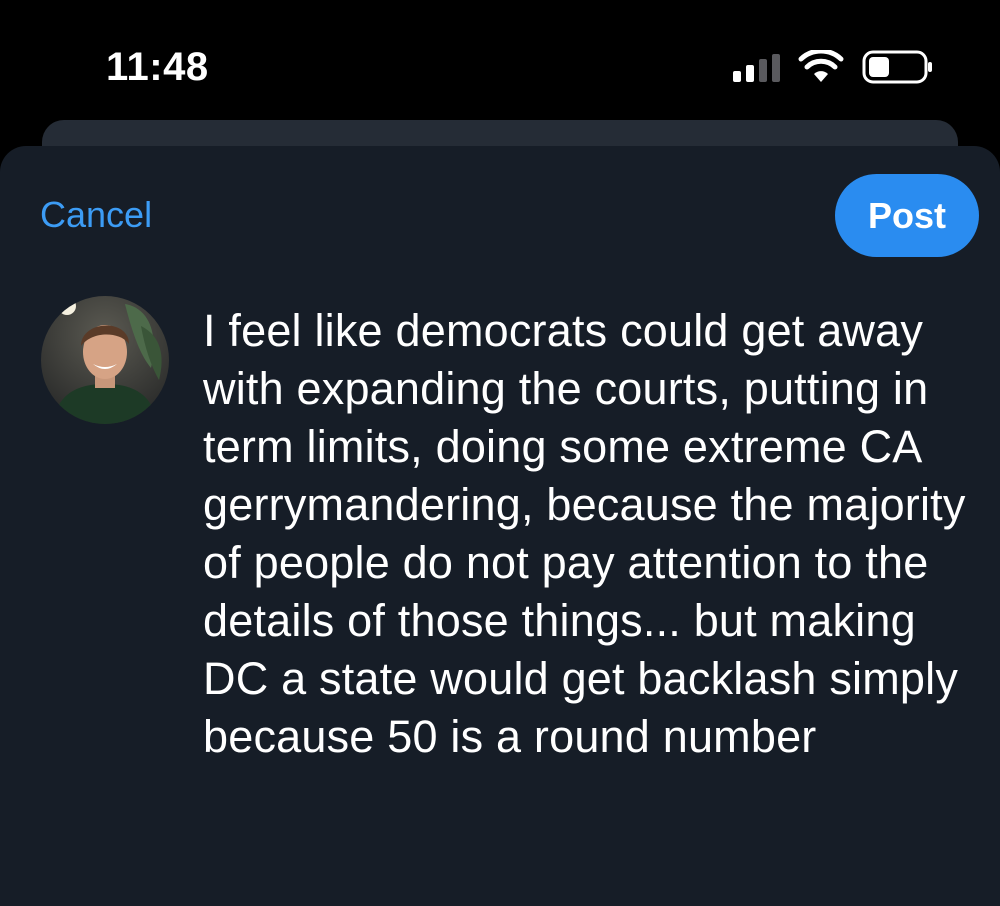 Image resolution: width=1000 pixels, height=906 pixels. Describe the element at coordinates (821, 66) in the screenshot. I see `wifi-icon` at that location.